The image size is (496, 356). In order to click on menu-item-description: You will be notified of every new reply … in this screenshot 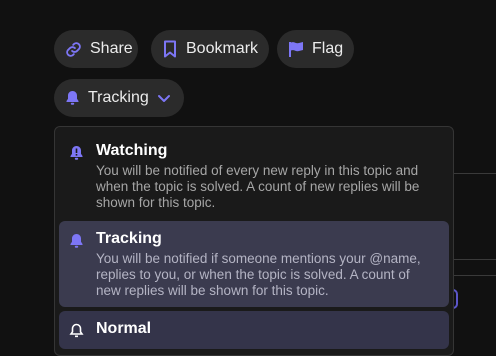, I will do `click(258, 186)`.